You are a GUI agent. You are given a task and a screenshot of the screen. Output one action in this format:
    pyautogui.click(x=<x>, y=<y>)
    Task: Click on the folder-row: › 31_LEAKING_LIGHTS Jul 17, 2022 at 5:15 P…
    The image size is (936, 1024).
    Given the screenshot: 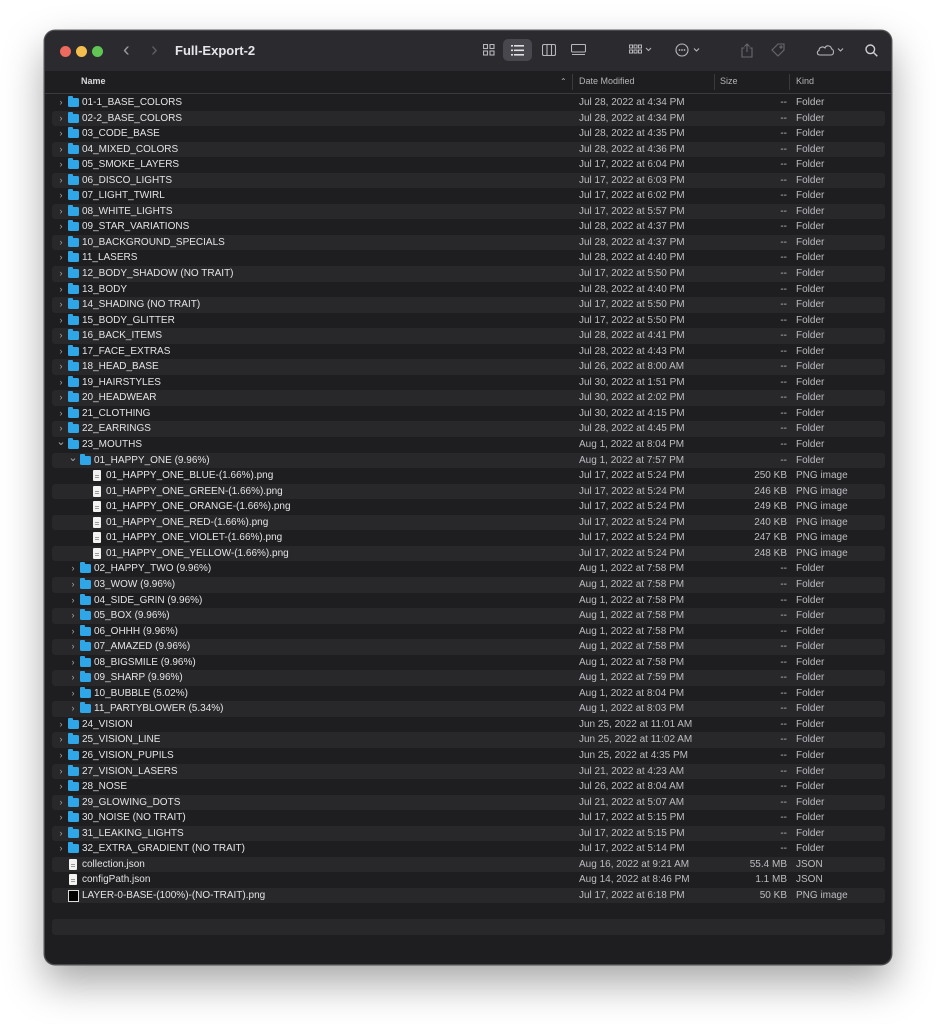 What is the action you would take?
    pyautogui.click(x=468, y=833)
    